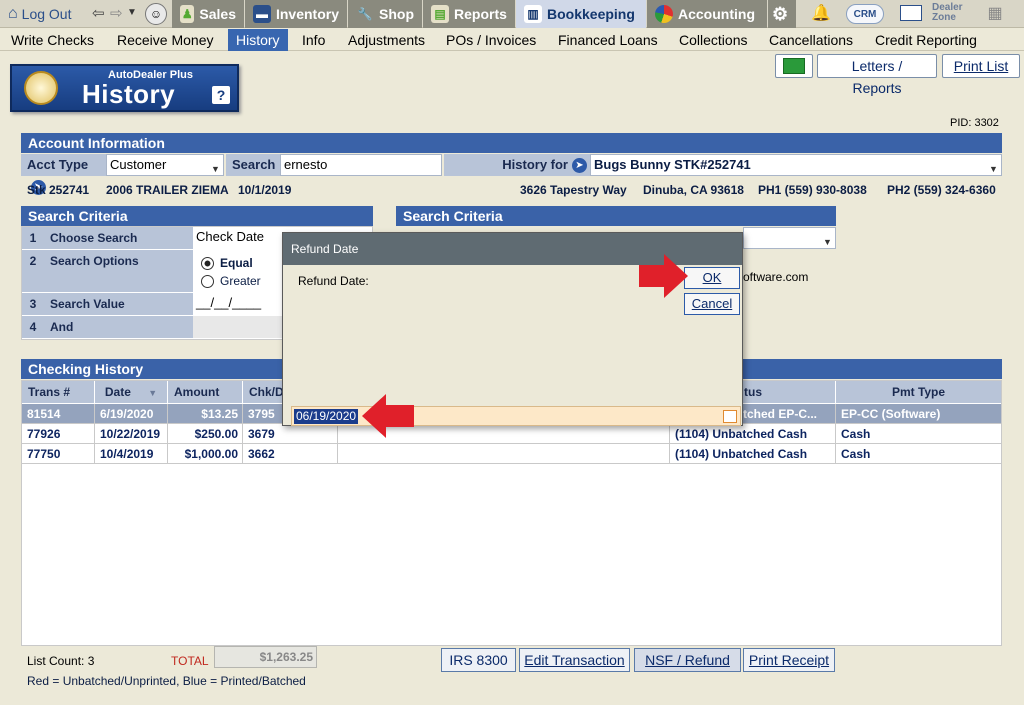  I want to click on history-for-select: Bugs Bunny STK#252741 ▼, so click(796, 165).